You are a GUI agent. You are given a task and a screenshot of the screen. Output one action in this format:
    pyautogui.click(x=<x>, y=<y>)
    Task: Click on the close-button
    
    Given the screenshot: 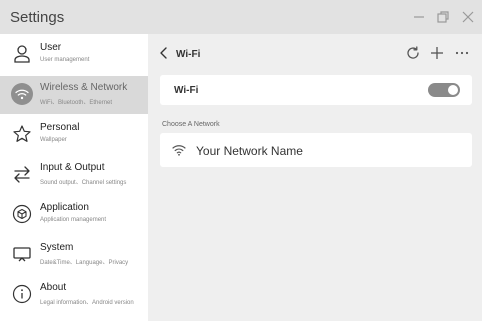 What is the action you would take?
    pyautogui.click(x=468, y=17)
    